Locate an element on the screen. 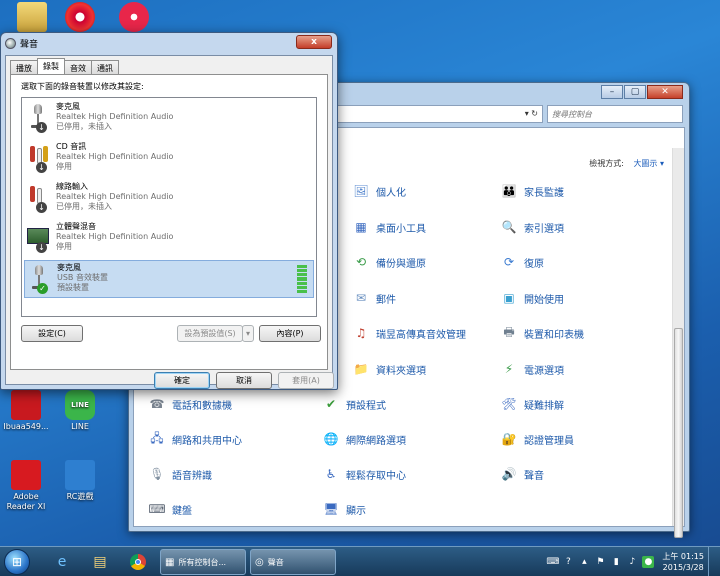  desktop-icon-rc-game: RC遊戲 is located at coordinates (80, 481).